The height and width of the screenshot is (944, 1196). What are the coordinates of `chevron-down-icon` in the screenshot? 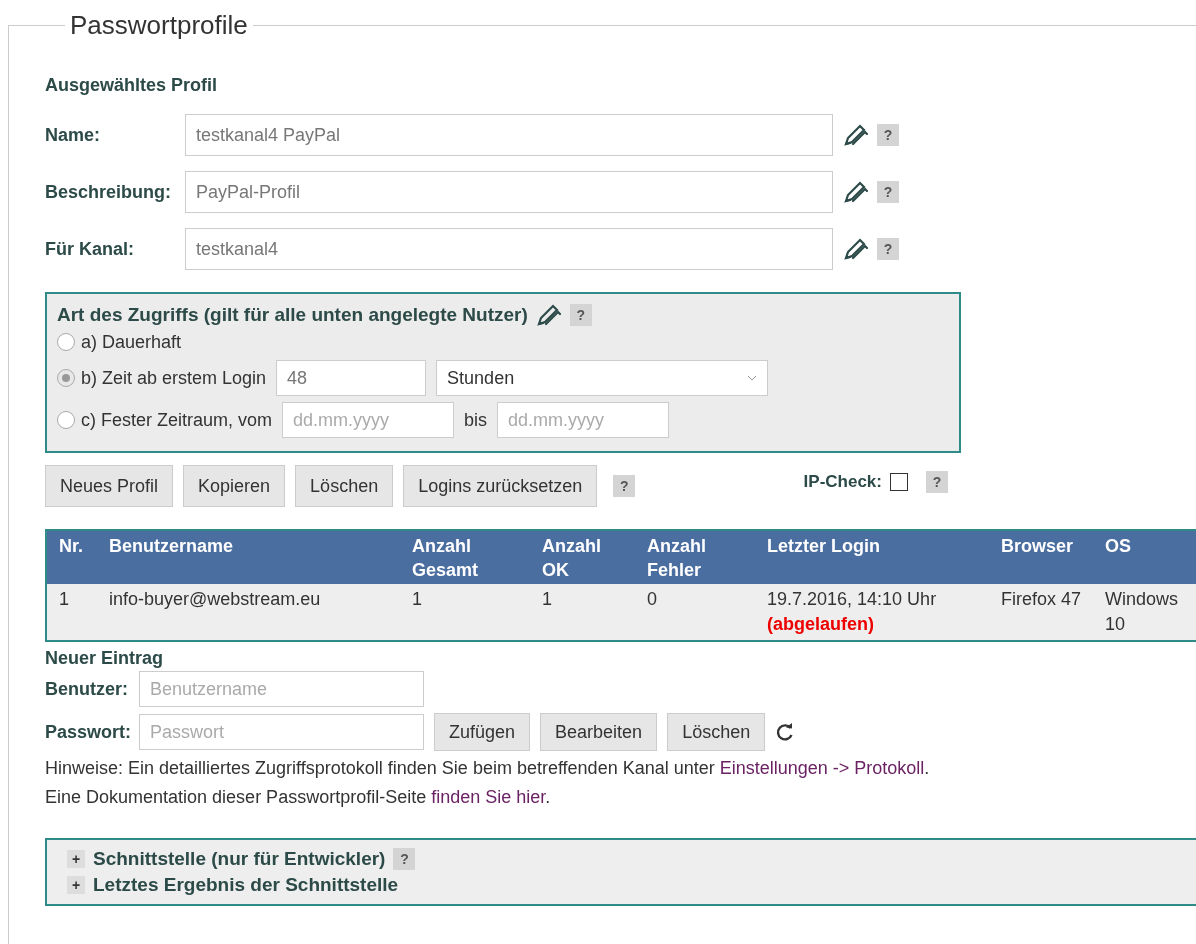 It's located at (752, 378).